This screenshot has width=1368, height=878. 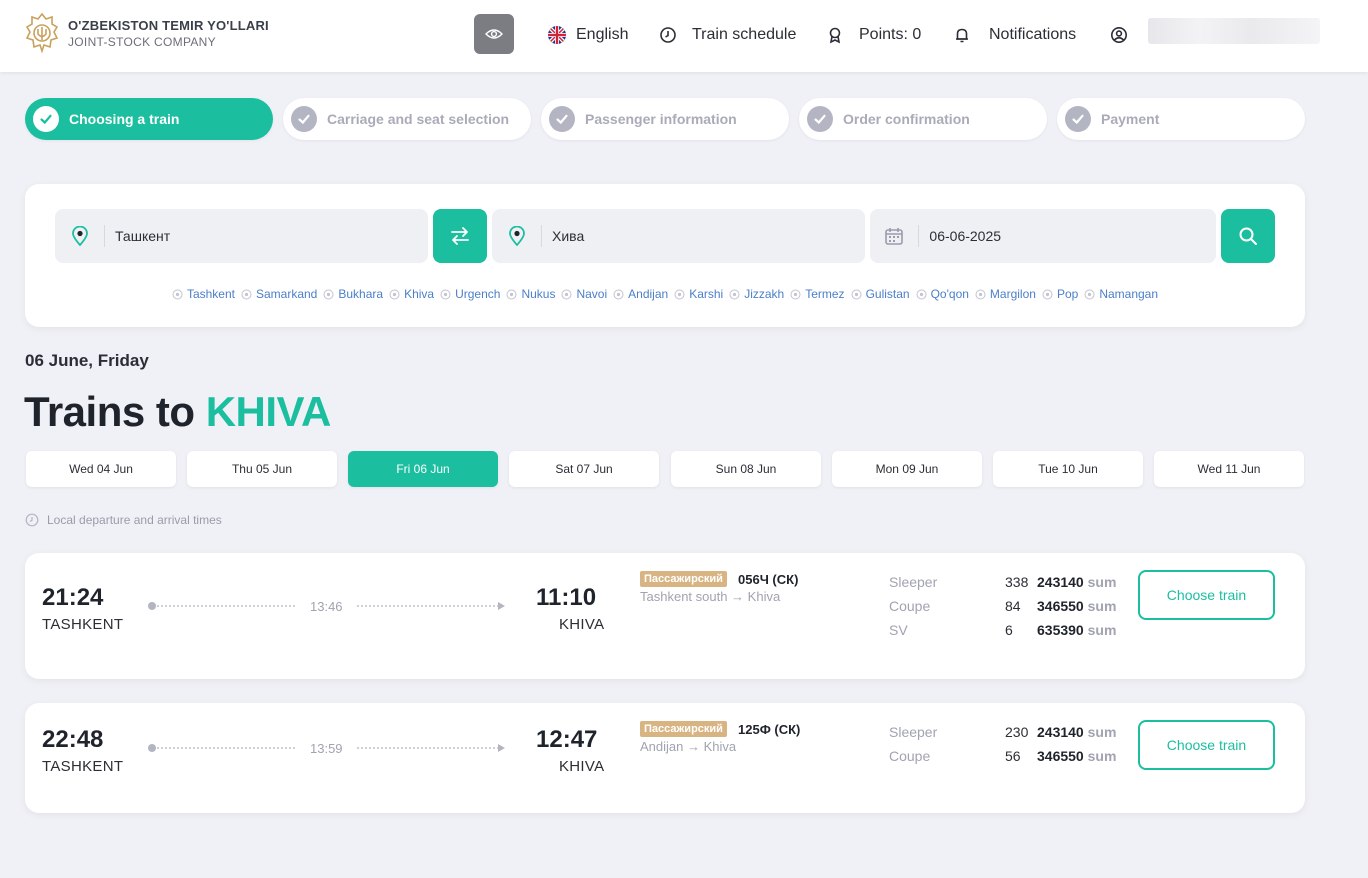 What do you see at coordinates (168, 25) in the screenshot?
I see `brand-title: O'ZBEKISTON TEMIR YO'LLARI` at bounding box center [168, 25].